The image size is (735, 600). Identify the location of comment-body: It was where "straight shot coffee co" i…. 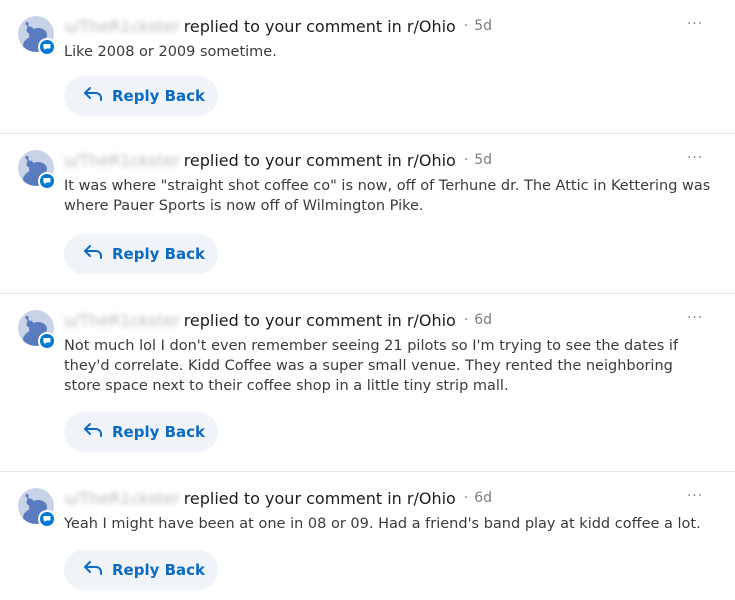
(387, 196).